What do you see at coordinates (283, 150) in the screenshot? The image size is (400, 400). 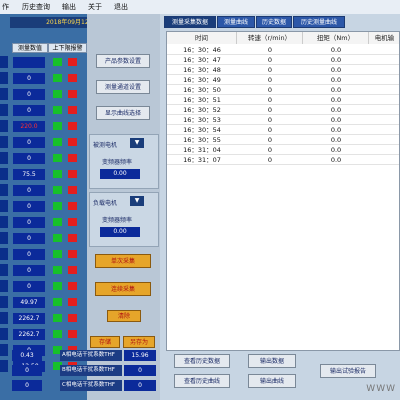 I see `table-row: 16：31：04 0 0.0` at bounding box center [283, 150].